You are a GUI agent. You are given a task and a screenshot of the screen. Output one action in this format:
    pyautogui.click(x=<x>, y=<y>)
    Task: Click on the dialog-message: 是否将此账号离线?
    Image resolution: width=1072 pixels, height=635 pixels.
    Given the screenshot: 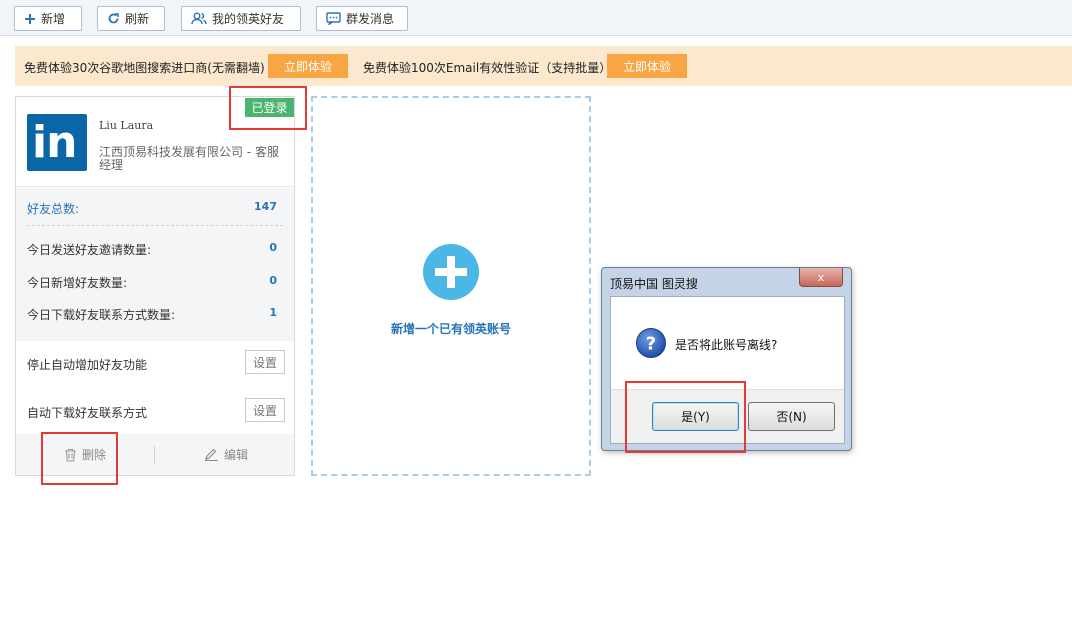 What is the action you would take?
    pyautogui.click(x=726, y=345)
    